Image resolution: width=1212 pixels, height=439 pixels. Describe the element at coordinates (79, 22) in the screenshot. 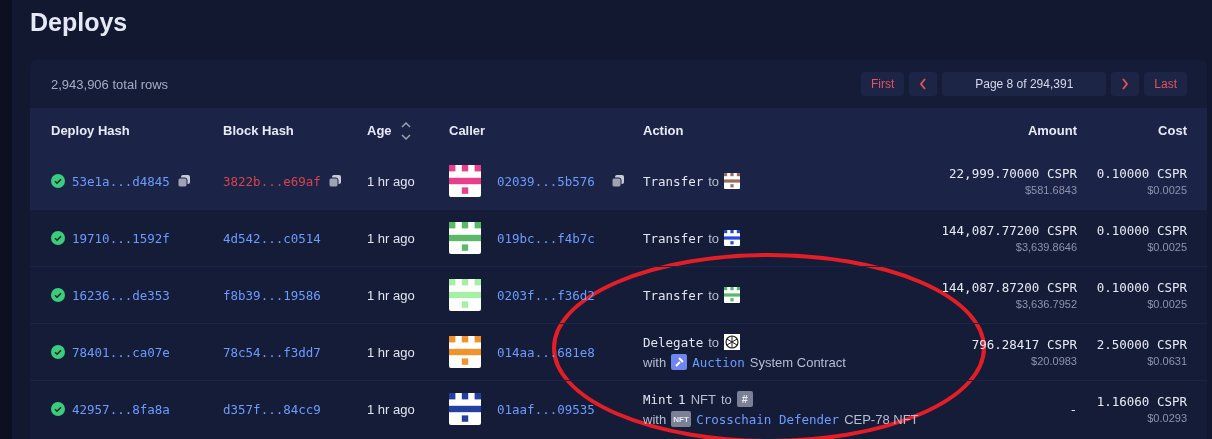

I see `page-title: Deploys` at that location.